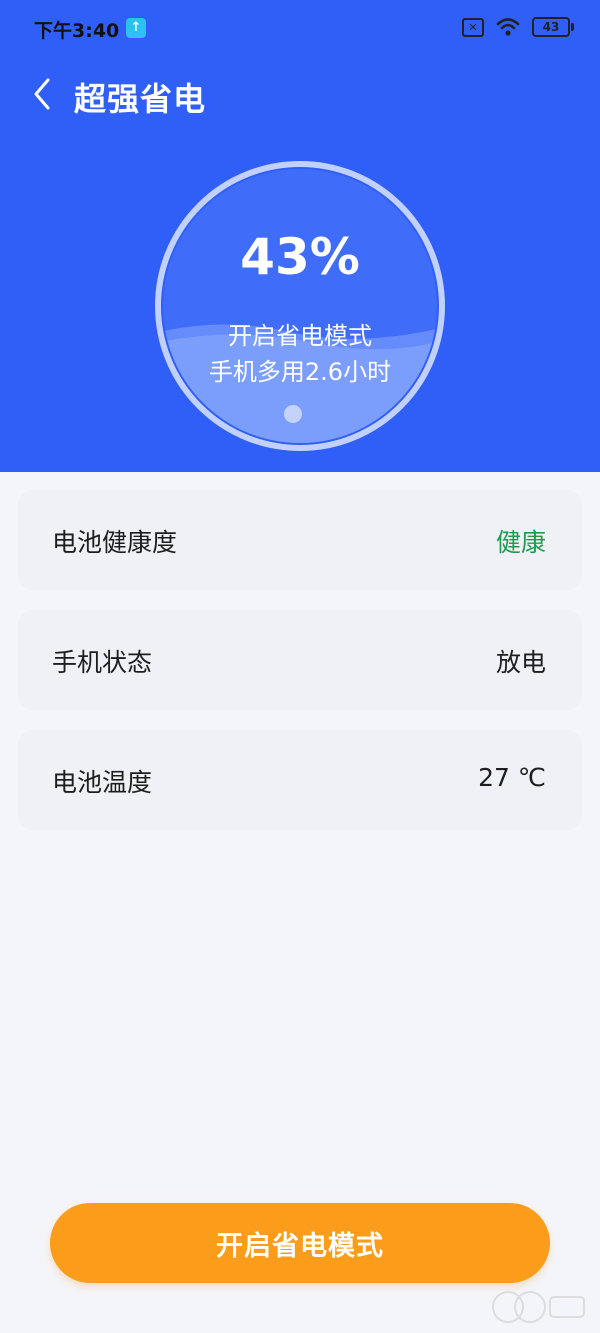 The image size is (600, 1333). What do you see at coordinates (520, 662) in the screenshot?
I see `card-value: 放电` at bounding box center [520, 662].